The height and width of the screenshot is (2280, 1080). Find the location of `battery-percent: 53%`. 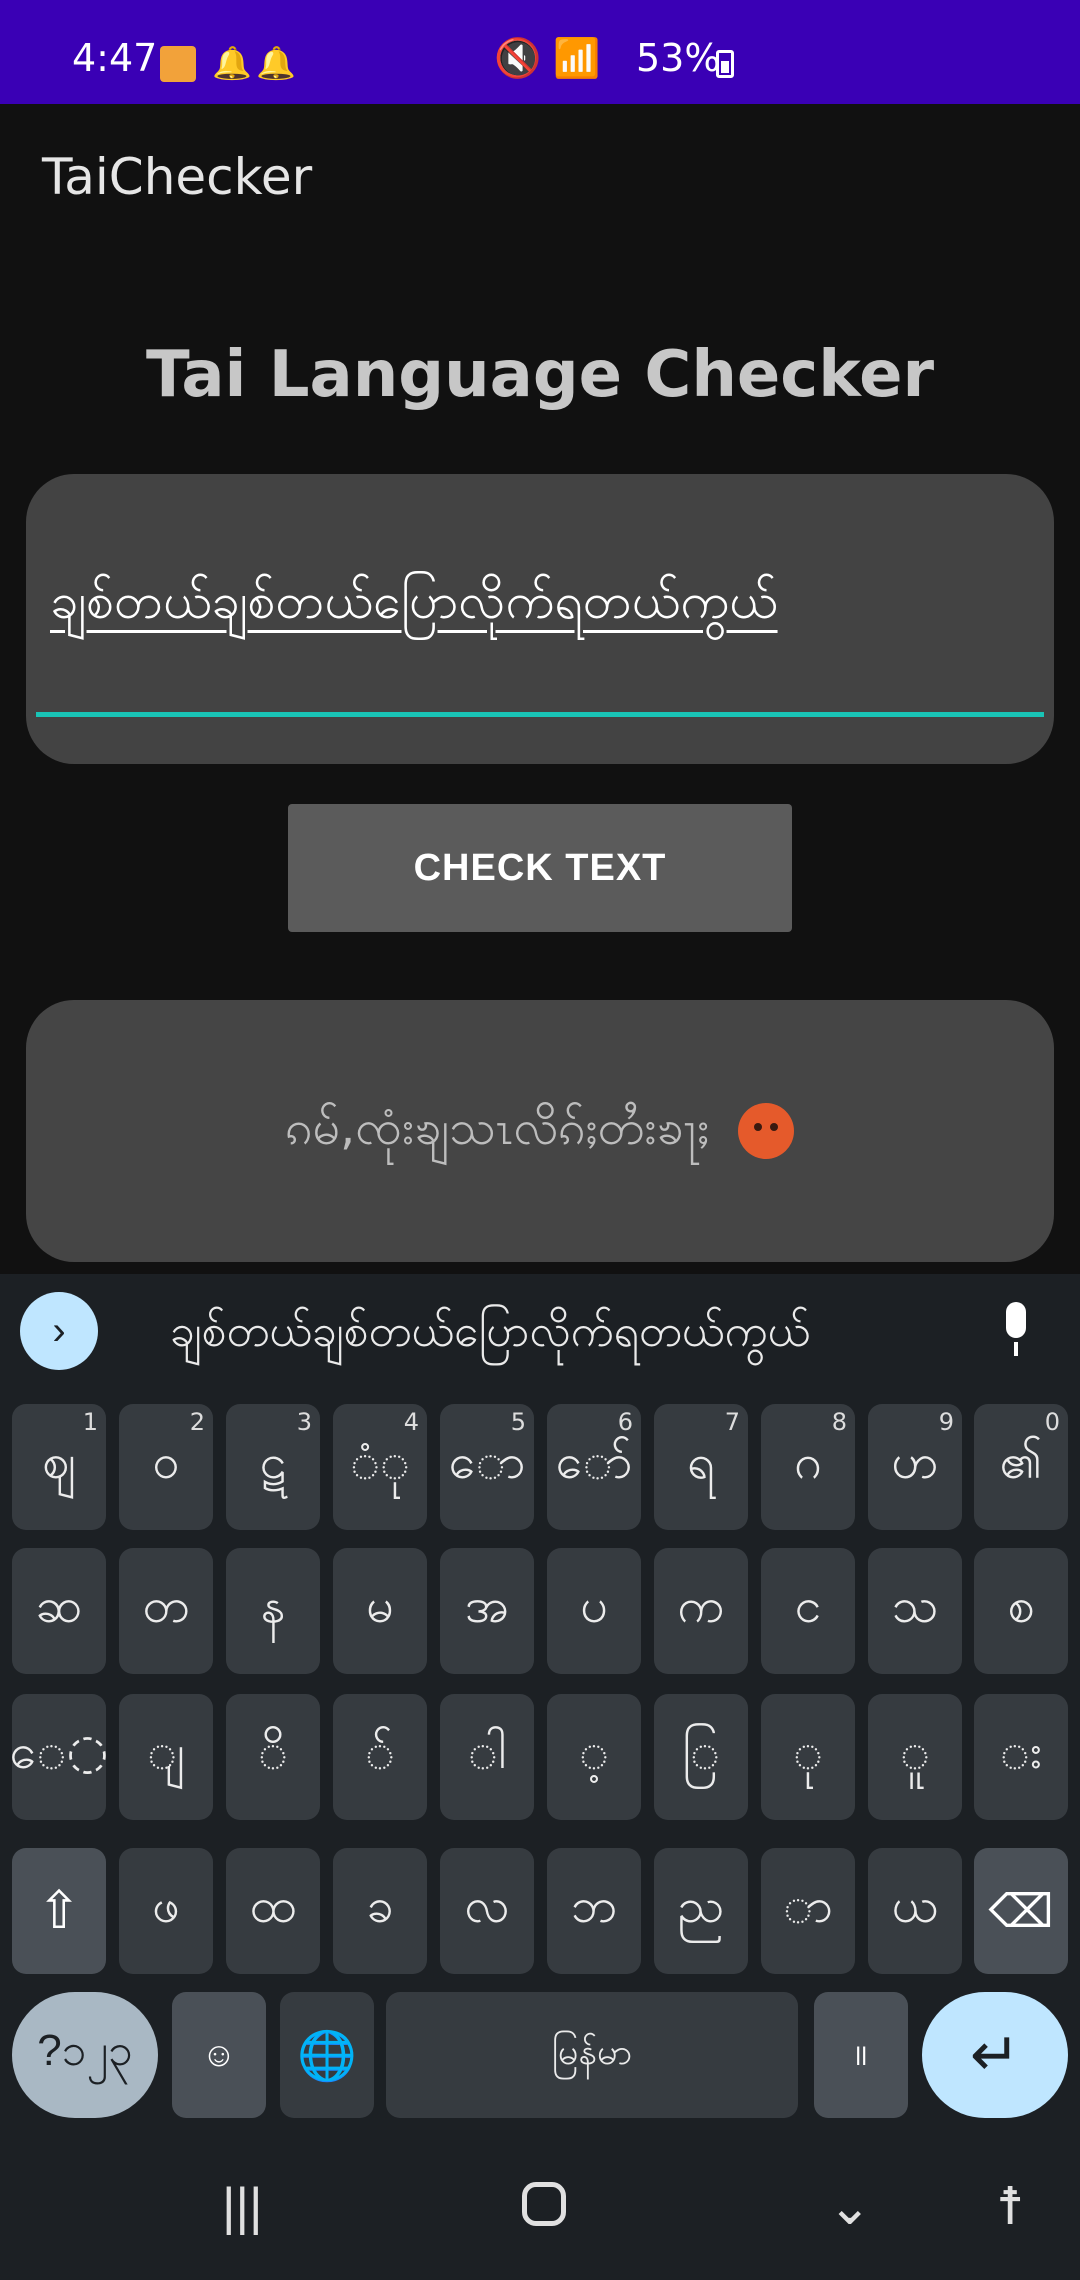

battery-percent: 53% is located at coordinates (678, 58).